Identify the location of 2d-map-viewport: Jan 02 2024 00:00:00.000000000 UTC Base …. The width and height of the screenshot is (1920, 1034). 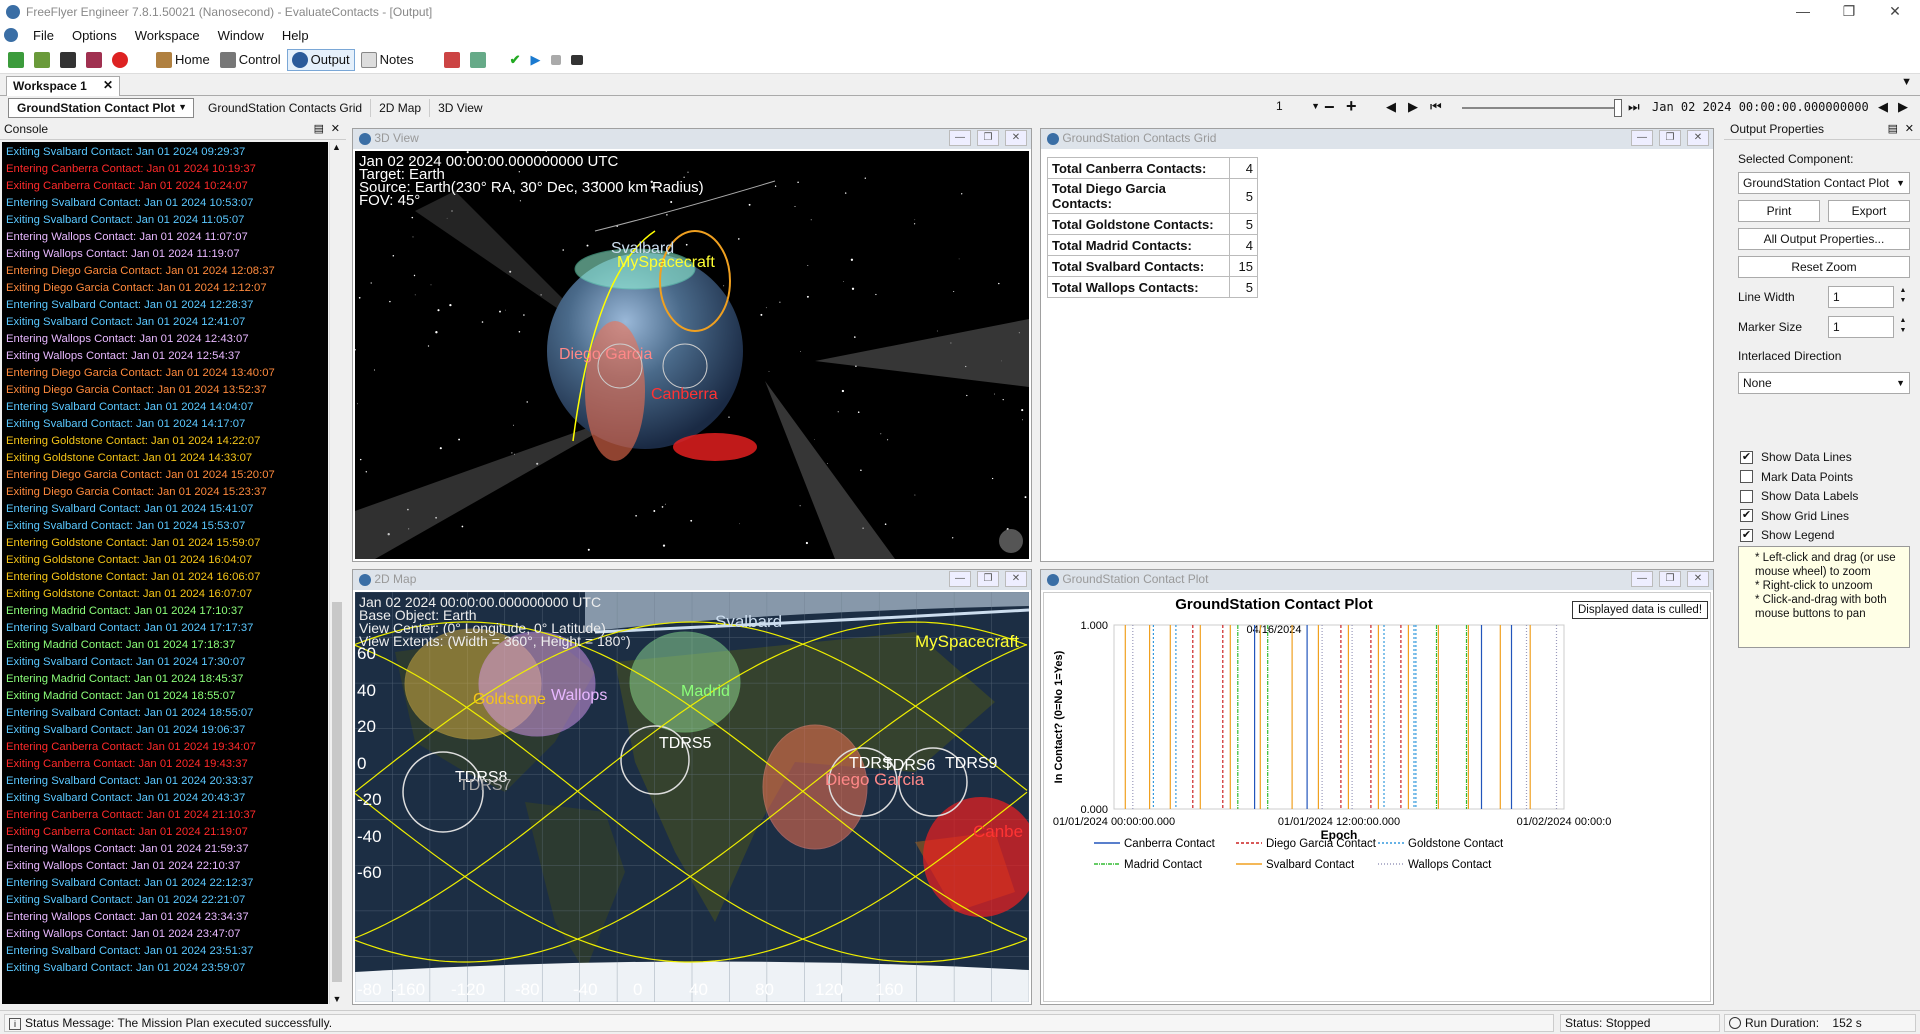
(692, 797).